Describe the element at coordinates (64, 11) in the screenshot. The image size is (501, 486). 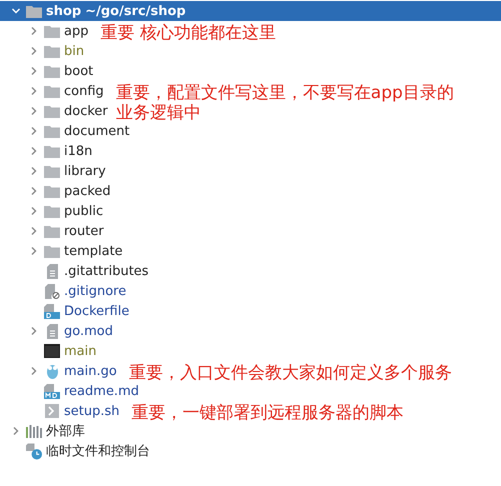
I see `project-name: shop` at that location.